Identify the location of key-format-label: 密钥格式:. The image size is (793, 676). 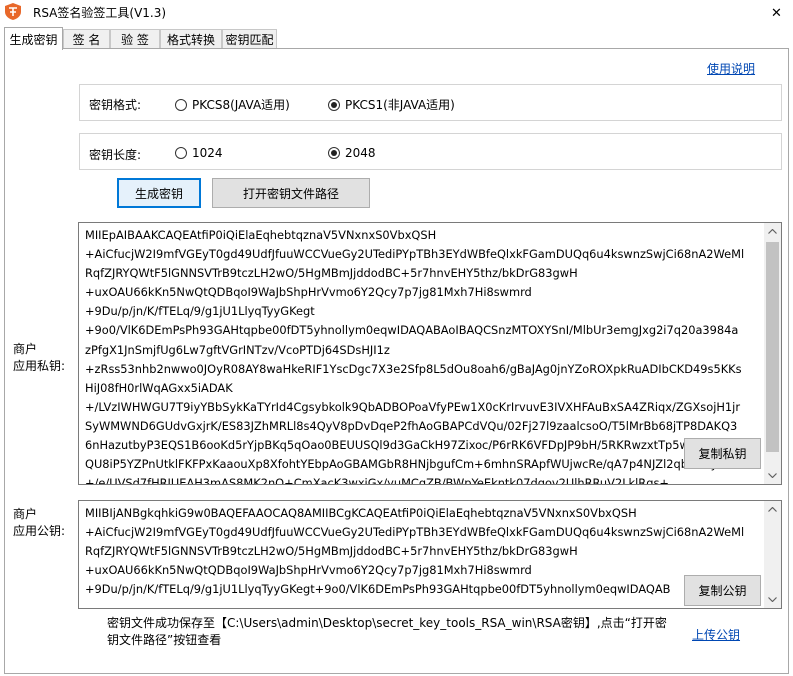
(115, 105).